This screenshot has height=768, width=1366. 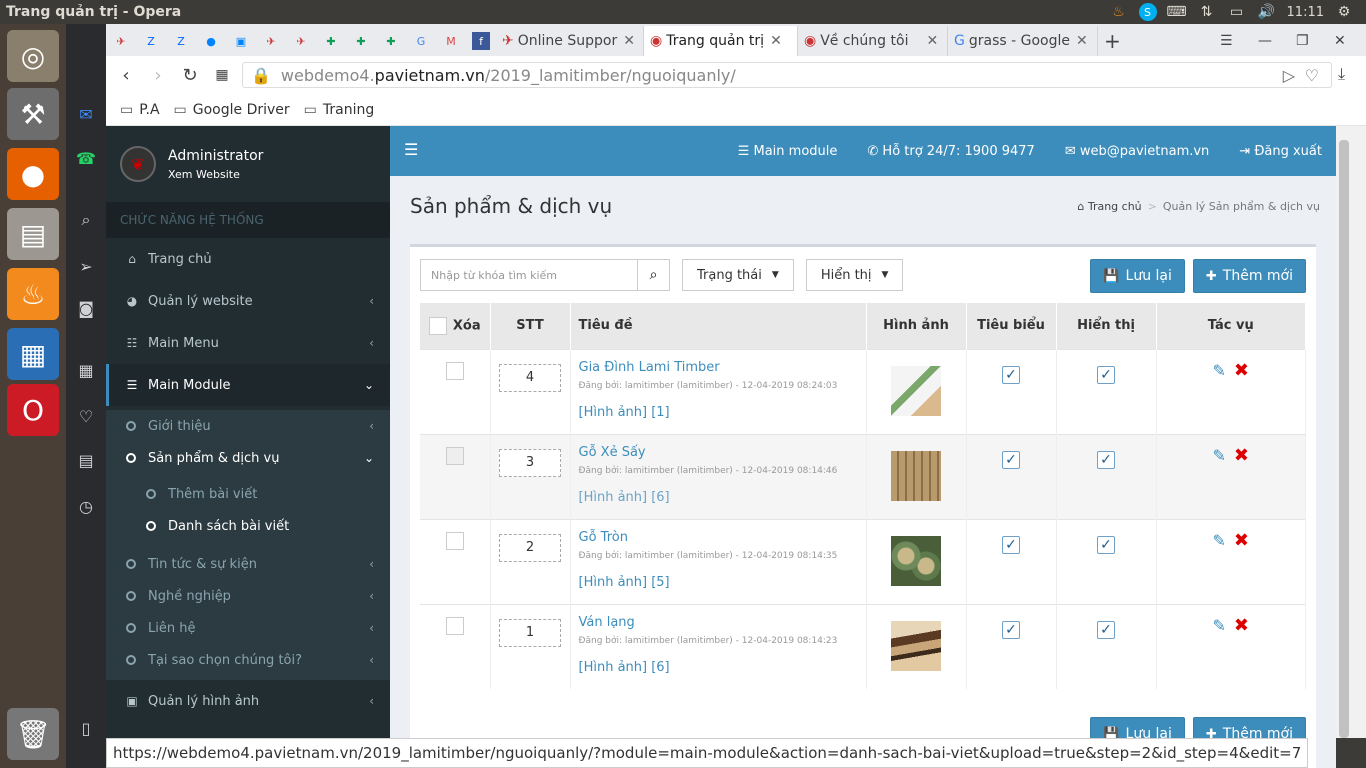 I want to click on search-button: ⌕, so click(x=653, y=275).